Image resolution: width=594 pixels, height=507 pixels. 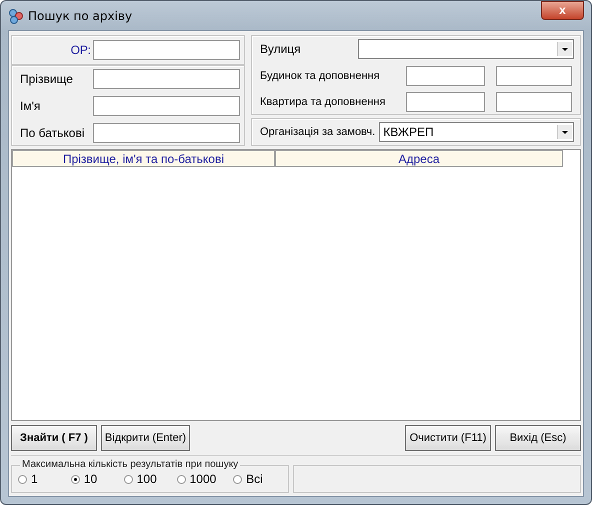 I want to click on field-label: Квартира та доповнення, so click(x=323, y=102).